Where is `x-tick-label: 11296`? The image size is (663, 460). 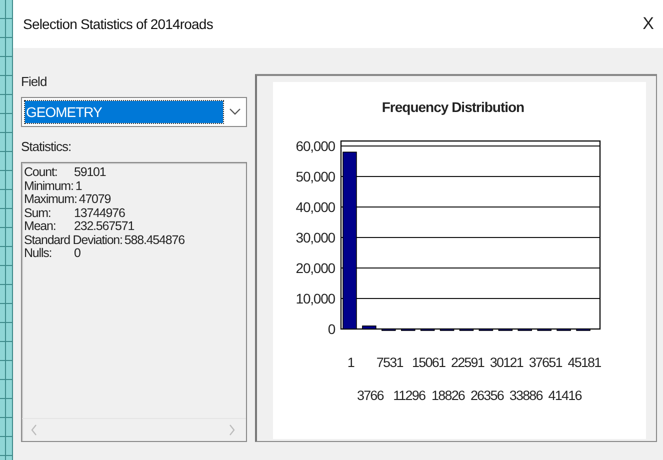 x-tick-label: 11296 is located at coordinates (409, 395).